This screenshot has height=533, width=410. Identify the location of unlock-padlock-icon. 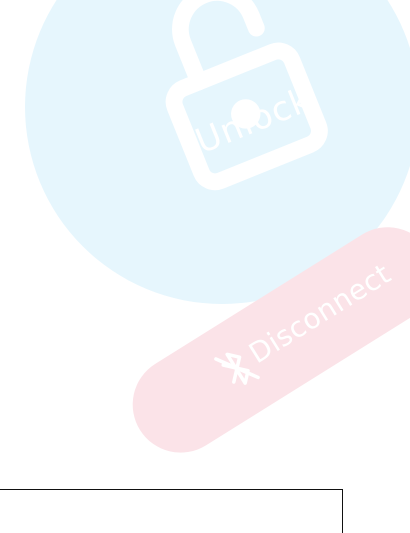
(246, 95).